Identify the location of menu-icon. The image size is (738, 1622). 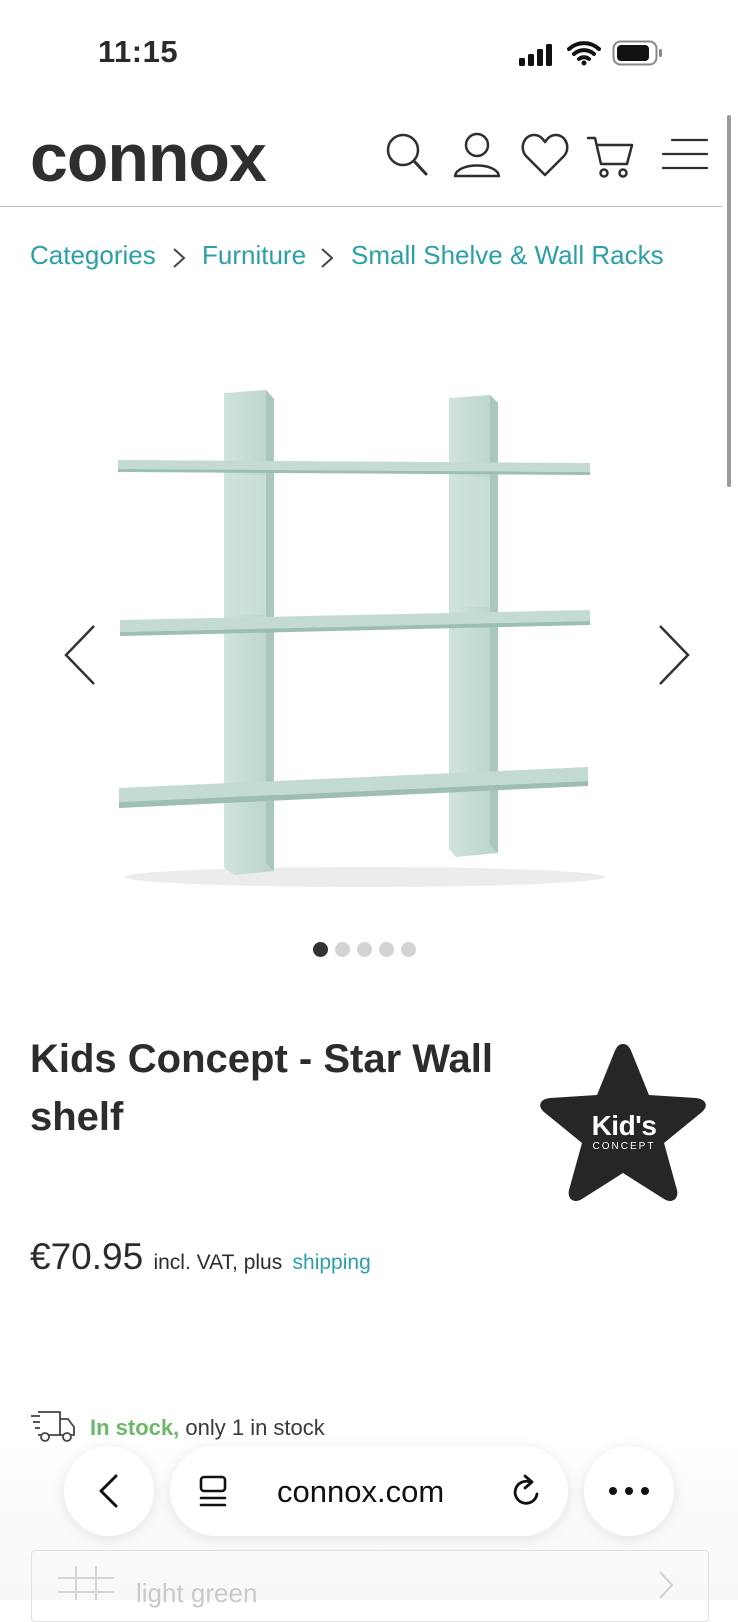
(685, 155).